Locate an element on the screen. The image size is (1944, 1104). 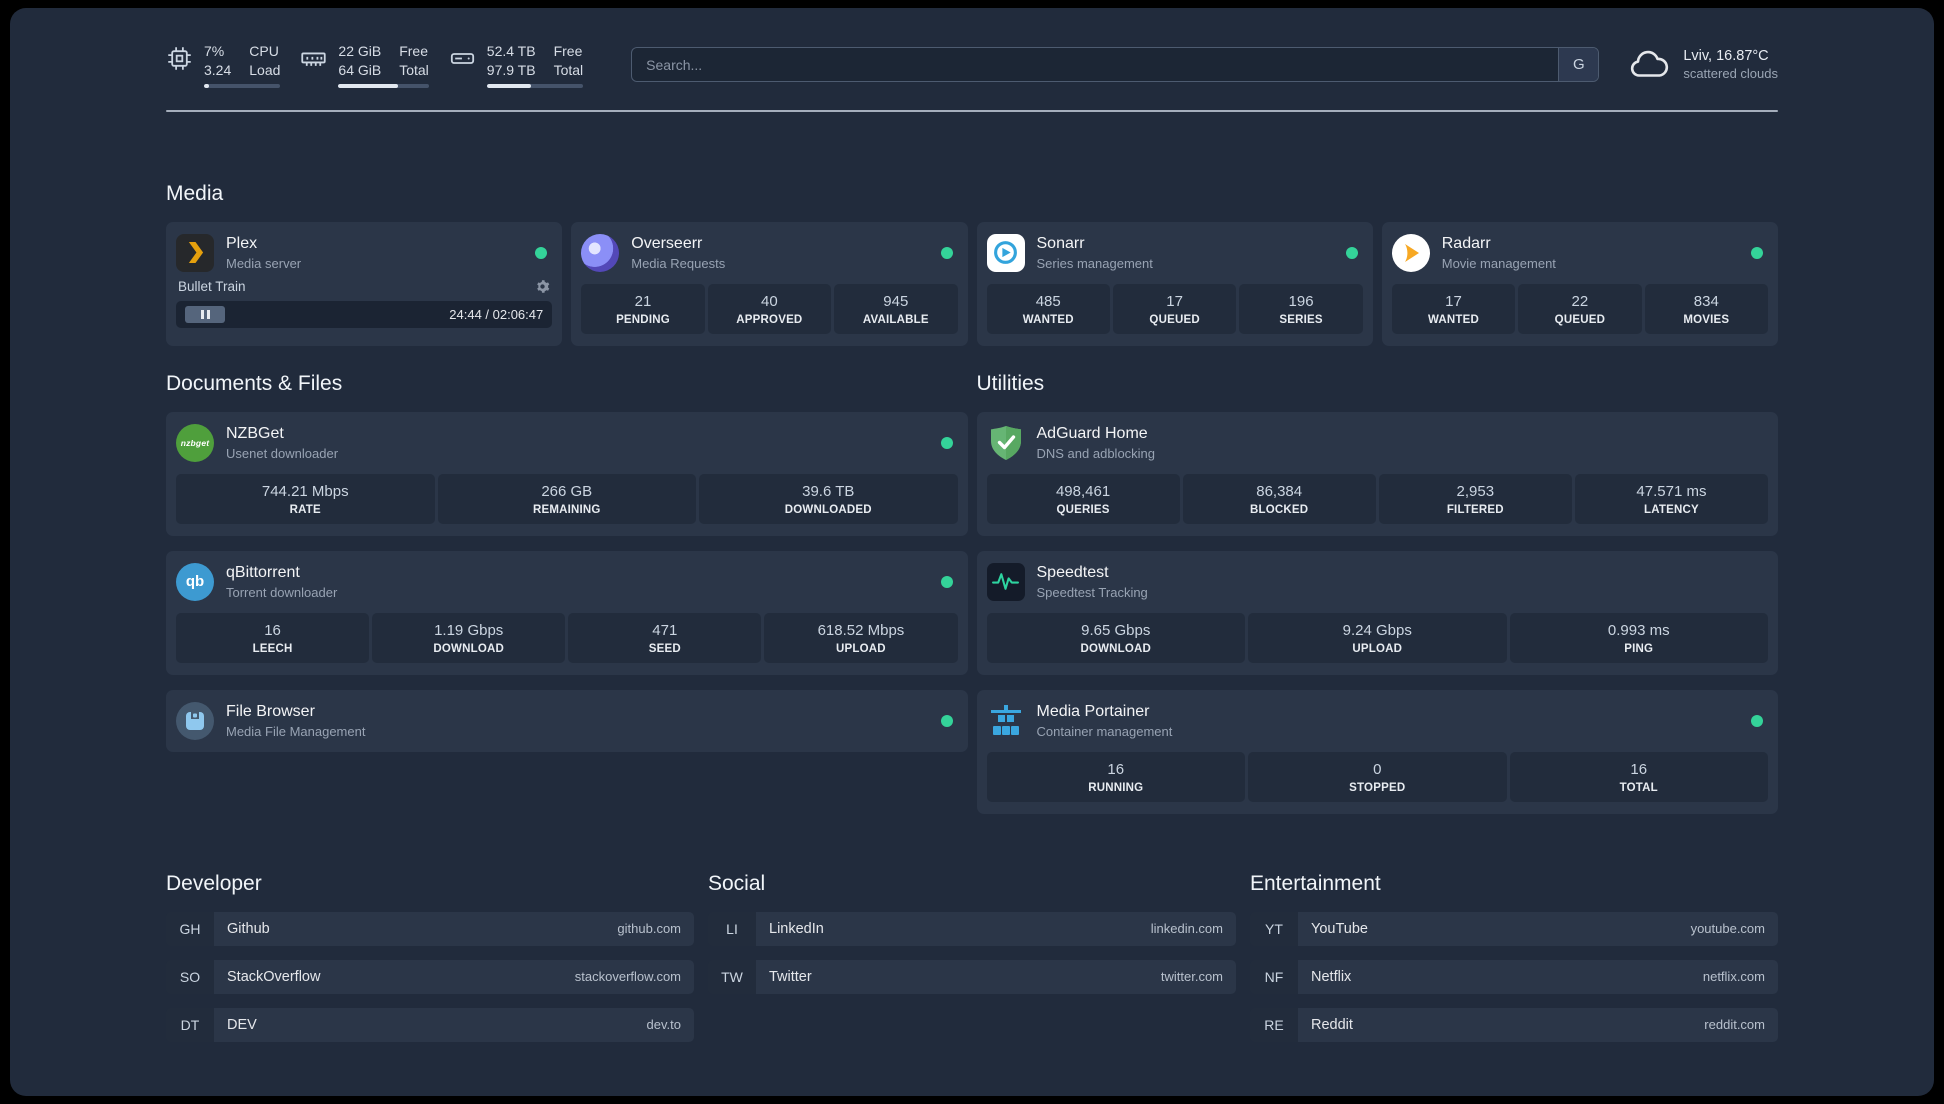
cpu-widget: 7% 3.24 CPU Load is located at coordinates (223, 65).